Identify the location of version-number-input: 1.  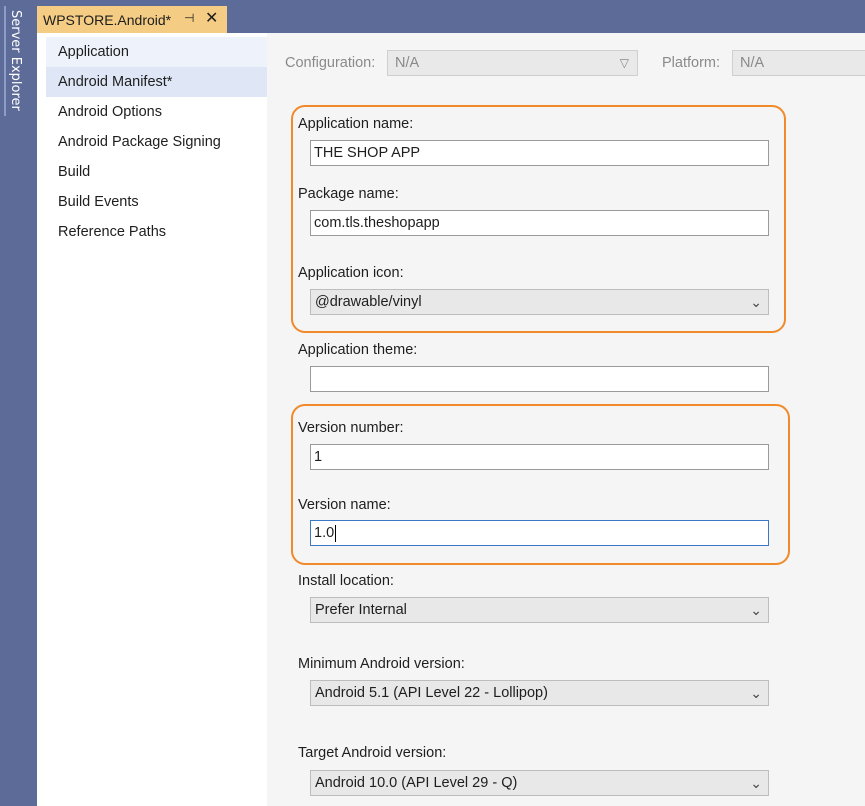
(539, 457).